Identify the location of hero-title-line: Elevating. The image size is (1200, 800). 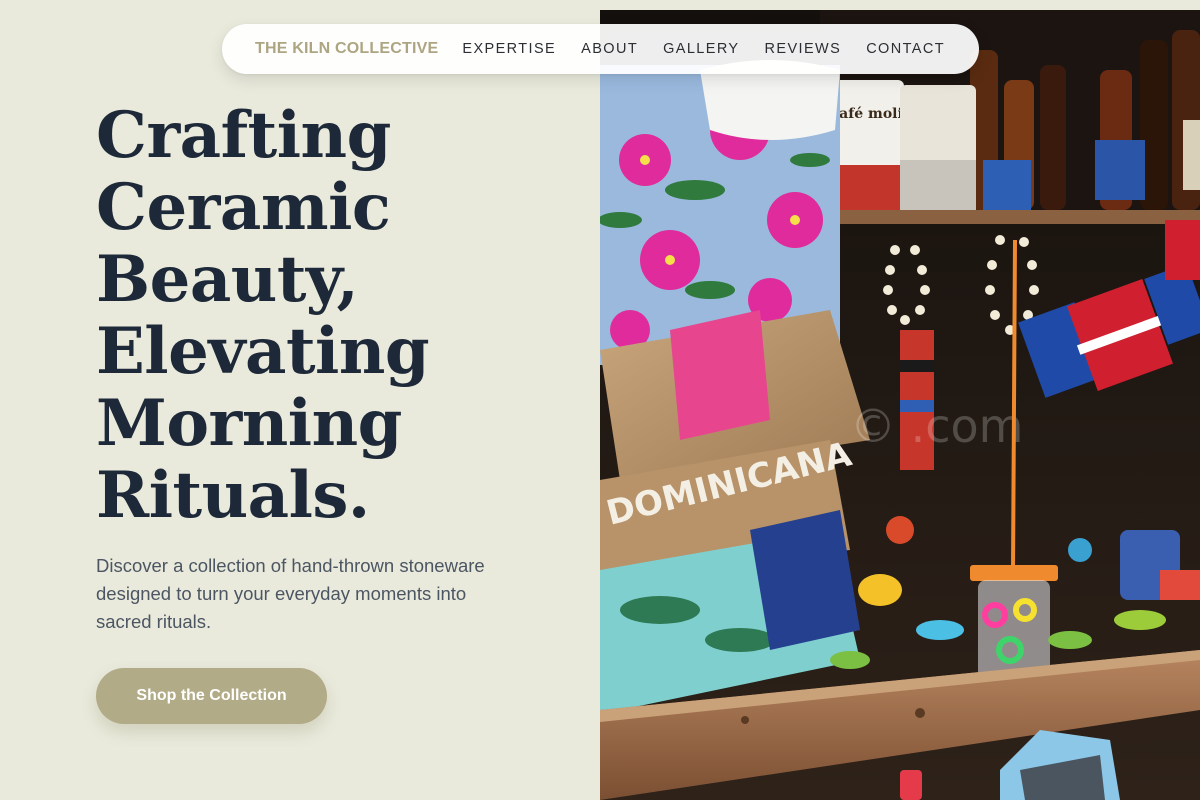
(263, 351).